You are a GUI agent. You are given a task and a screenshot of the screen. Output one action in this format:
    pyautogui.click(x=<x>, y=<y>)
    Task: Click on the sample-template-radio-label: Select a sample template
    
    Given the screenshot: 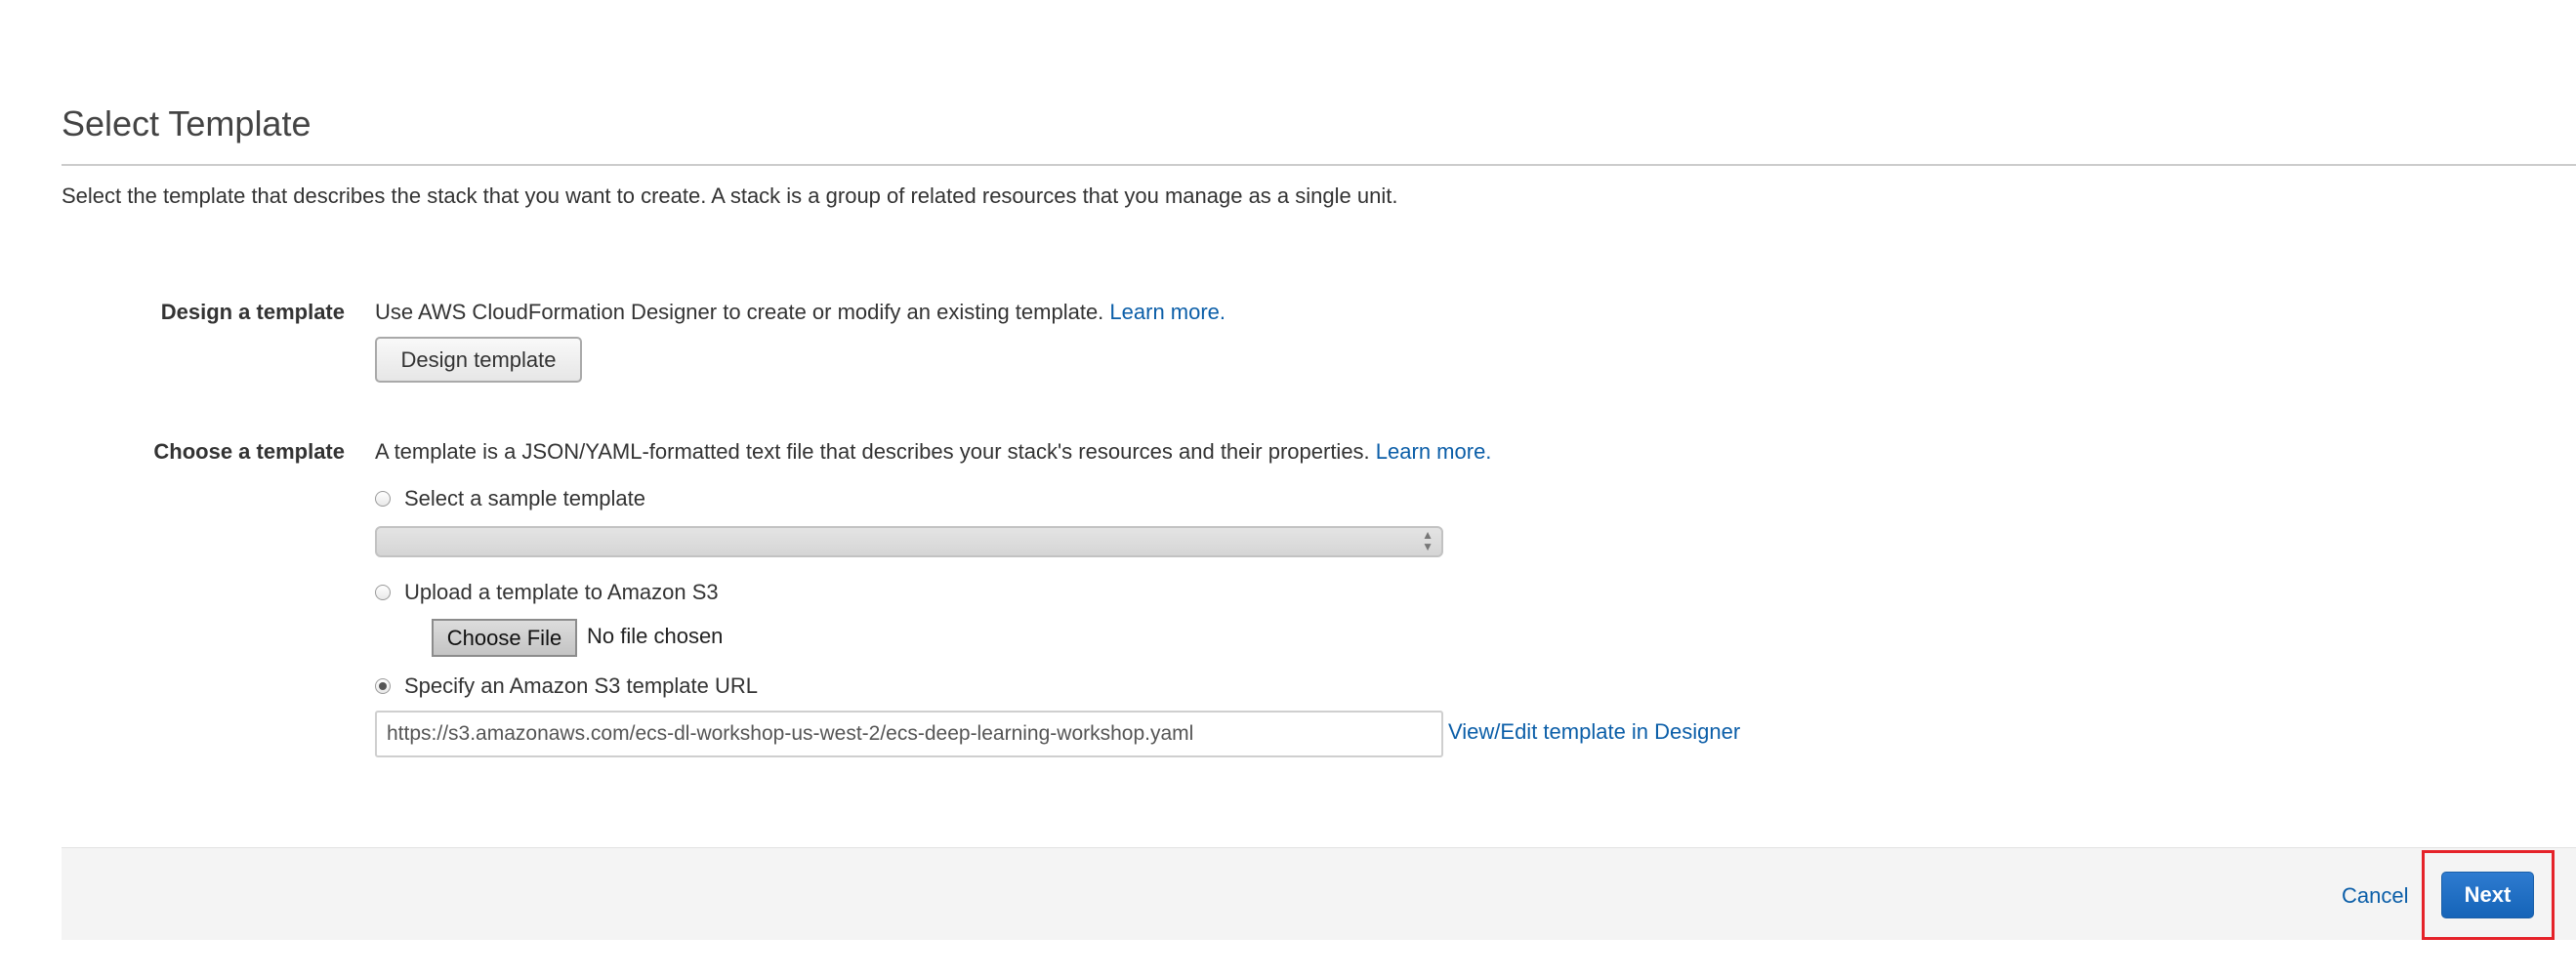 What is the action you would take?
    pyautogui.click(x=525, y=498)
    